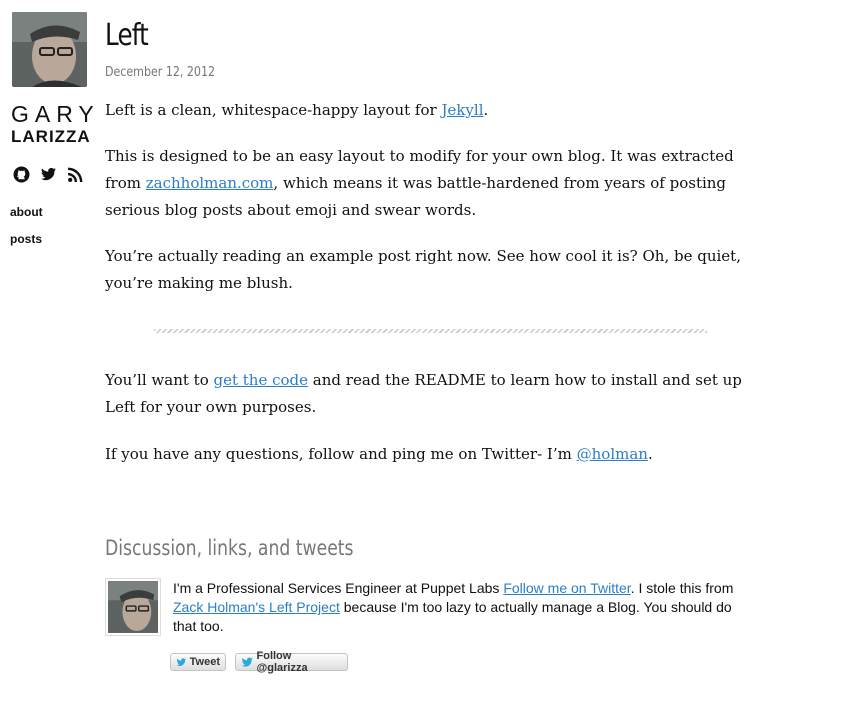  I want to click on author-avatar, so click(49, 49).